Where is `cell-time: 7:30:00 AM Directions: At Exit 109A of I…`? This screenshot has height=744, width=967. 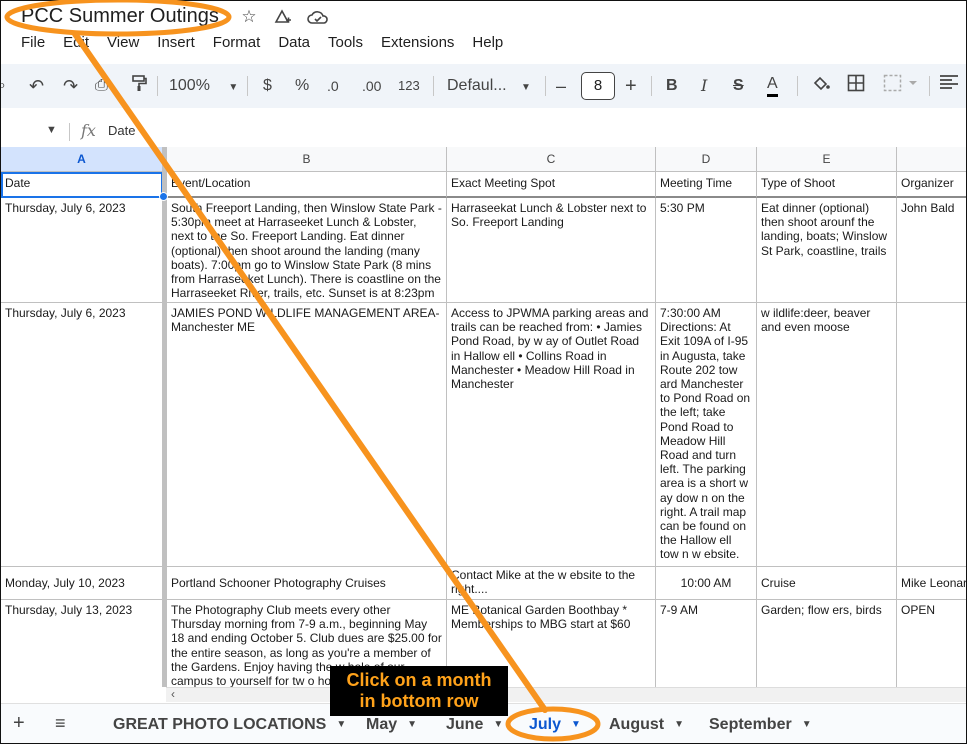 cell-time: 7:30:00 AM Directions: At Exit 109A of I… is located at coordinates (706, 435).